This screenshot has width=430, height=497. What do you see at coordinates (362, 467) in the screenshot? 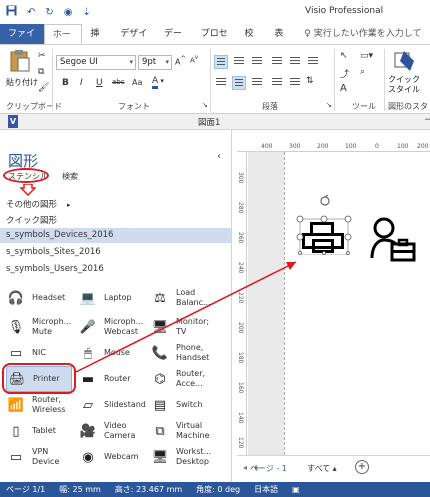
I see `add-page-button: +` at bounding box center [362, 467].